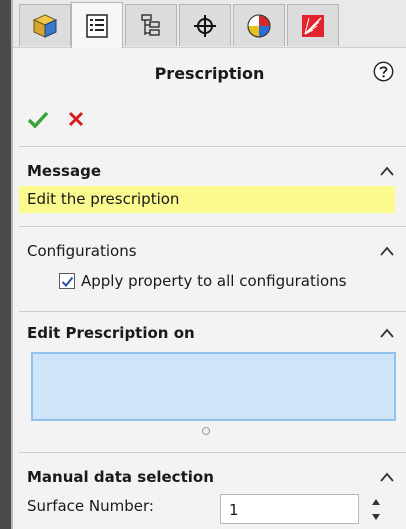 The height and width of the screenshot is (529, 406). What do you see at coordinates (206, 252) in the screenshot?
I see `configurations-section-header: Configurations` at bounding box center [206, 252].